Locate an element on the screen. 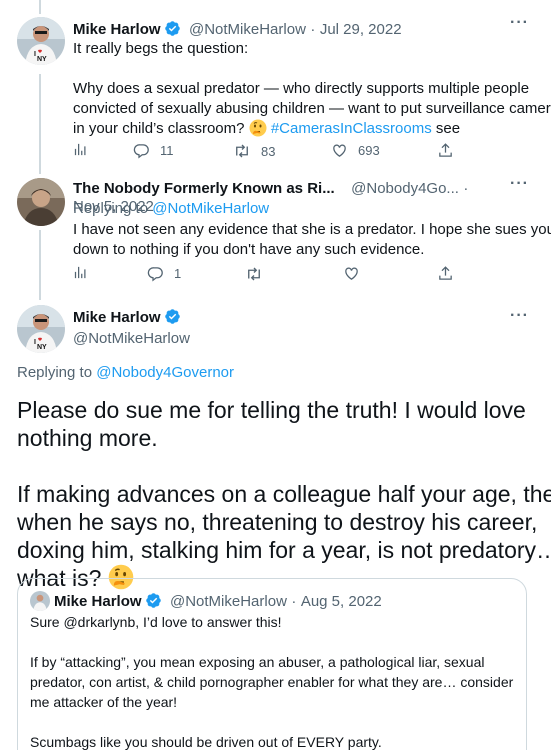 This screenshot has height=750, width=551. reply-button: 11 is located at coordinates (153, 150).